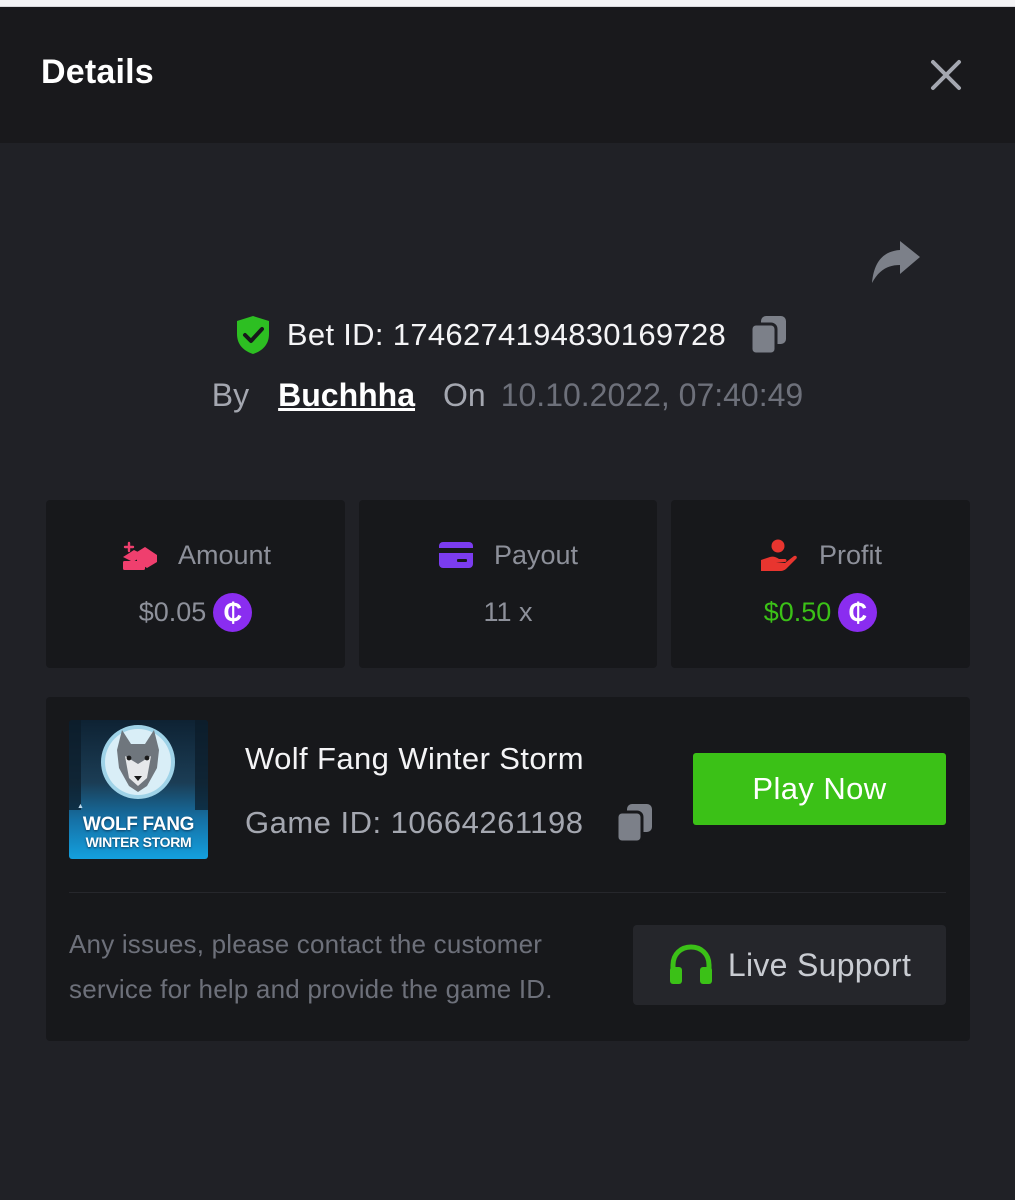 This screenshot has height=1200, width=1015. I want to click on copy-game-id-button, so click(634, 823).